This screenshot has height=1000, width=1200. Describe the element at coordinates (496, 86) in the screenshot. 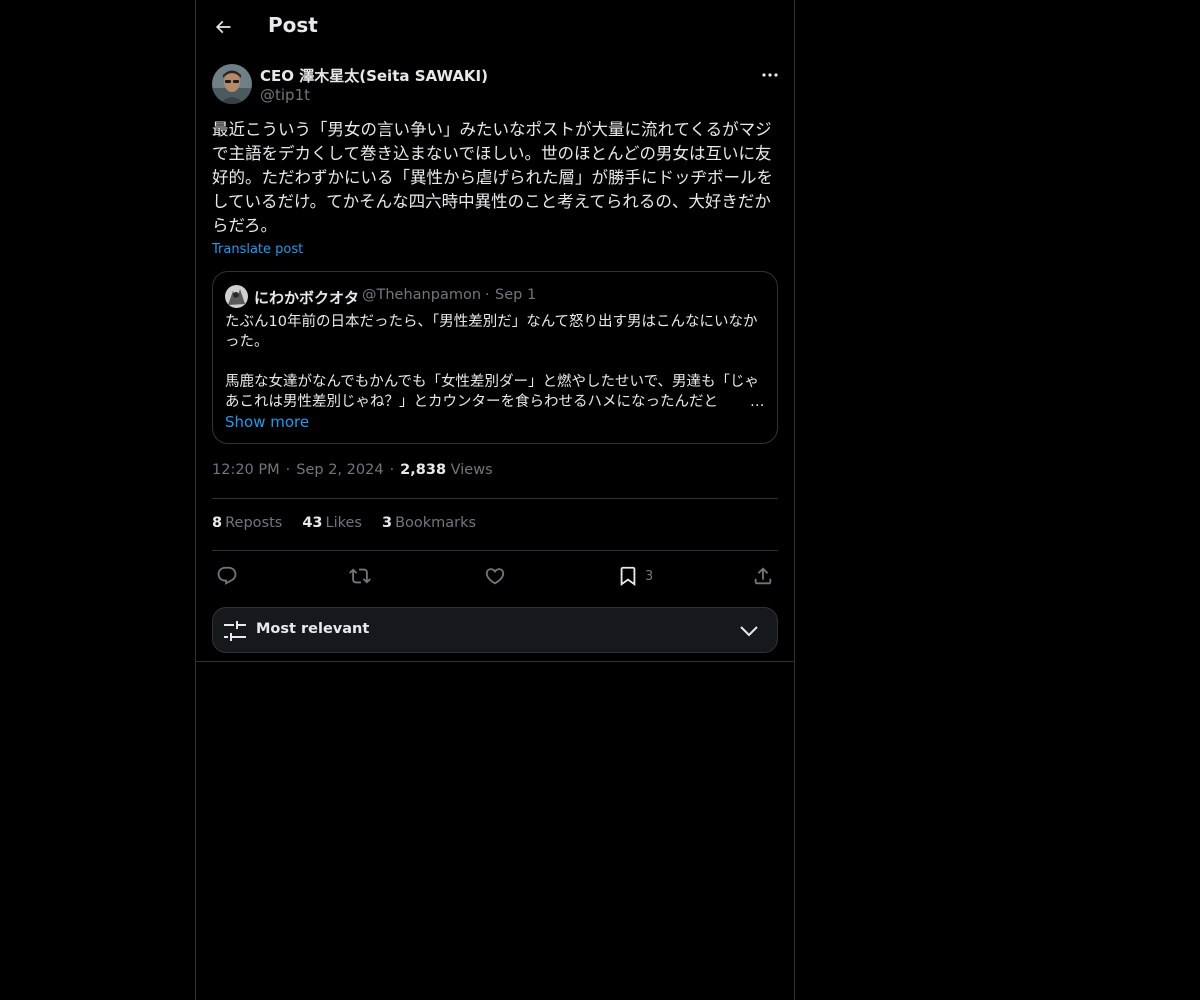

I see `post-author: CEO 澤木星太(Seita SAWAKI) @tip1t` at that location.